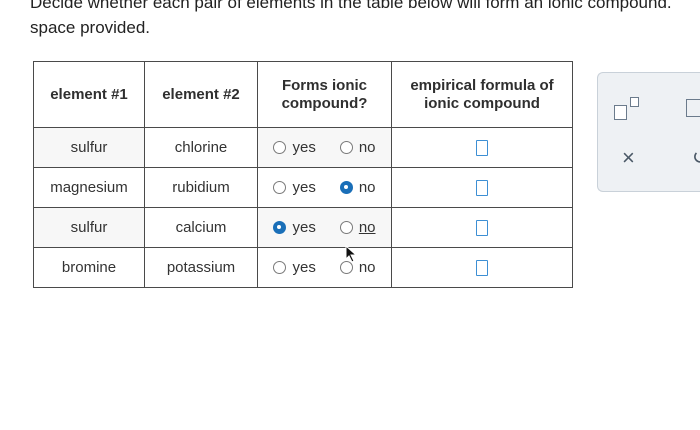 This screenshot has height=430, width=700. What do you see at coordinates (201, 227) in the screenshot?
I see `row-3-element-2: calcium` at bounding box center [201, 227].